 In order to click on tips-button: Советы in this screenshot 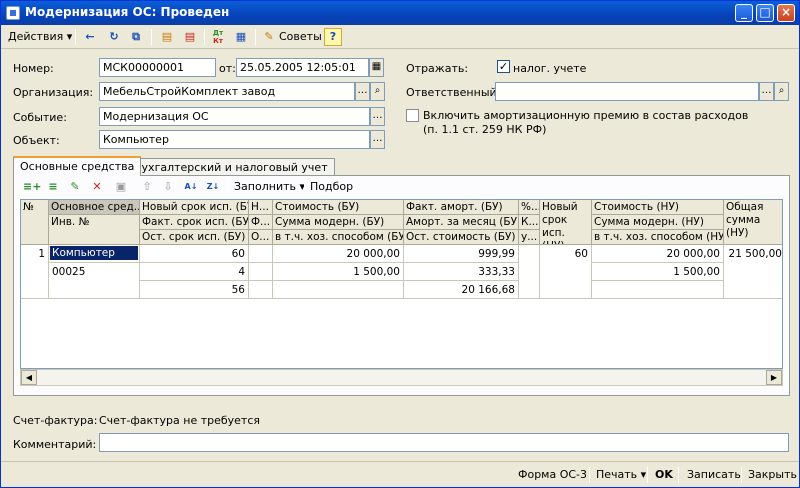, I will do `click(300, 37)`.